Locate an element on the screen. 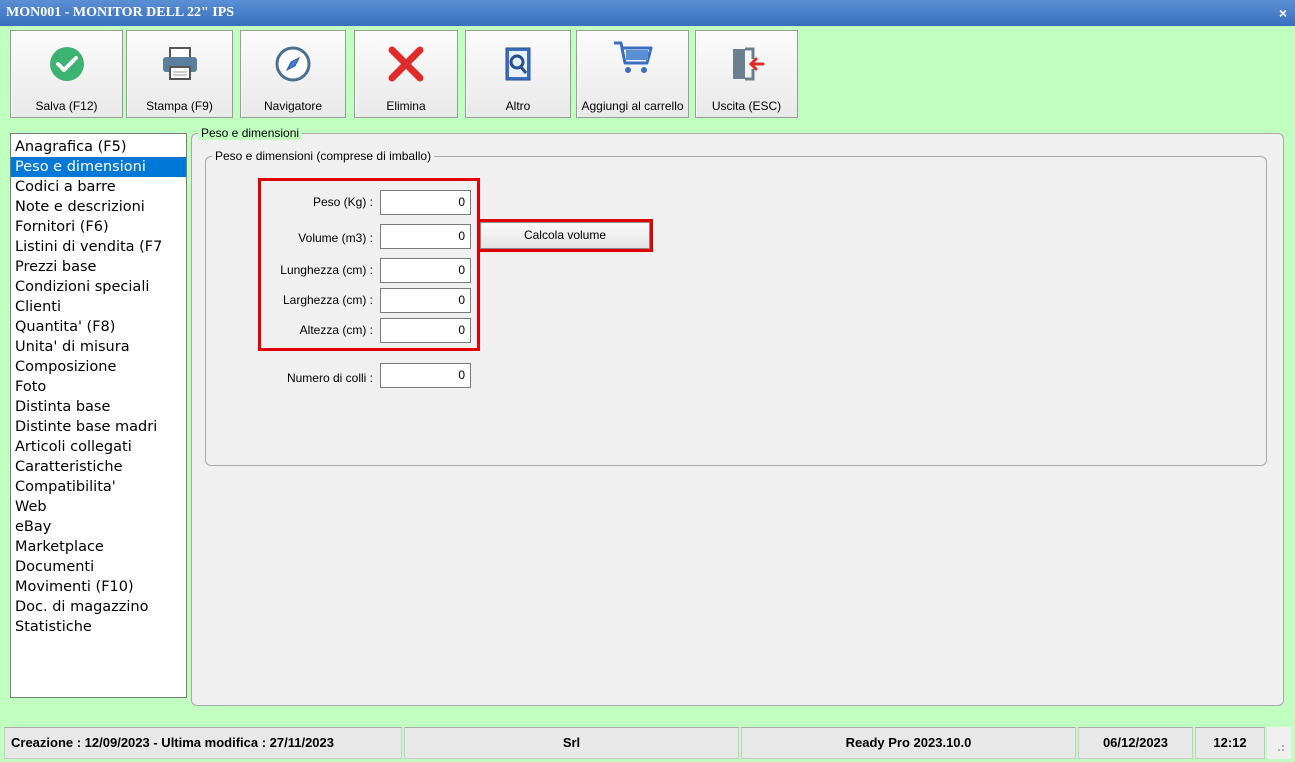 The width and height of the screenshot is (1295, 762). resize-grip-icon is located at coordinates (1279, 743).